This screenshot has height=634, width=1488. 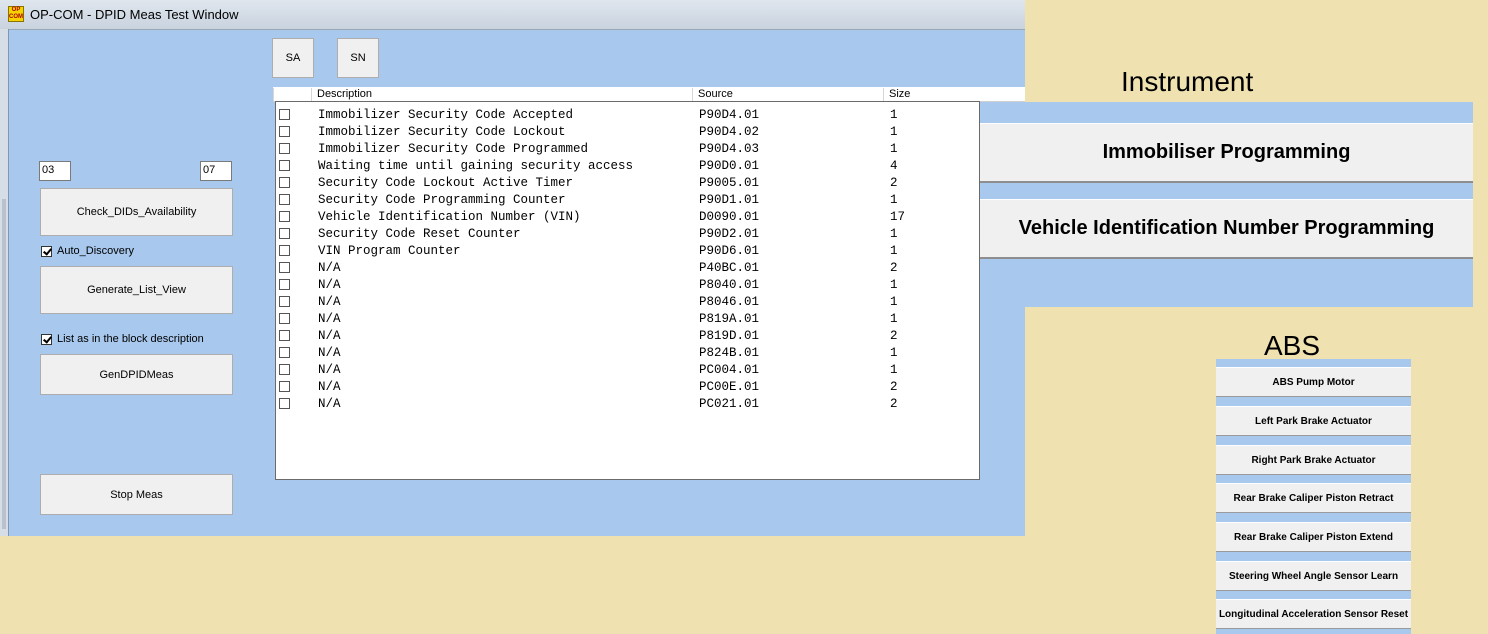 I want to click on title-bar: OP COM OP-COM - DPID Meas Test Window, so click(x=512, y=15).